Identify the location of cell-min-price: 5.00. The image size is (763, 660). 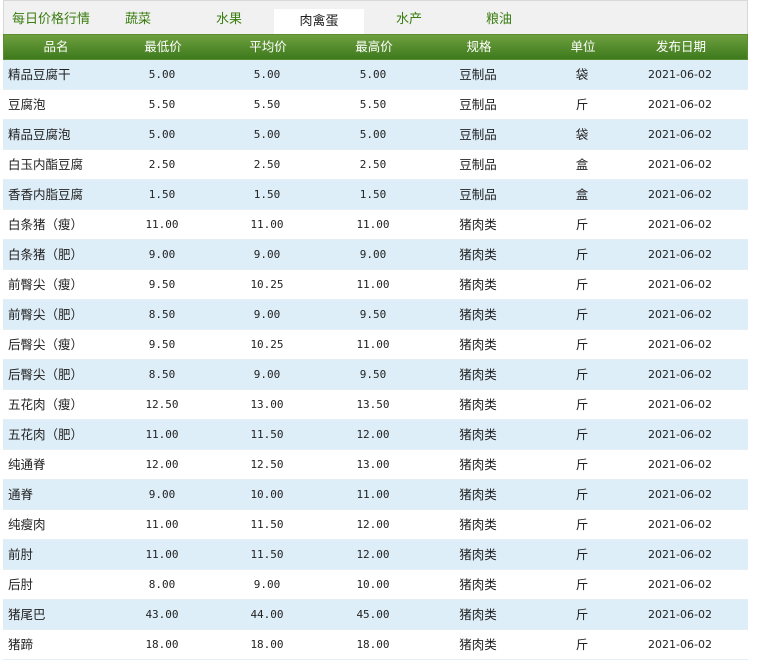
(162, 134).